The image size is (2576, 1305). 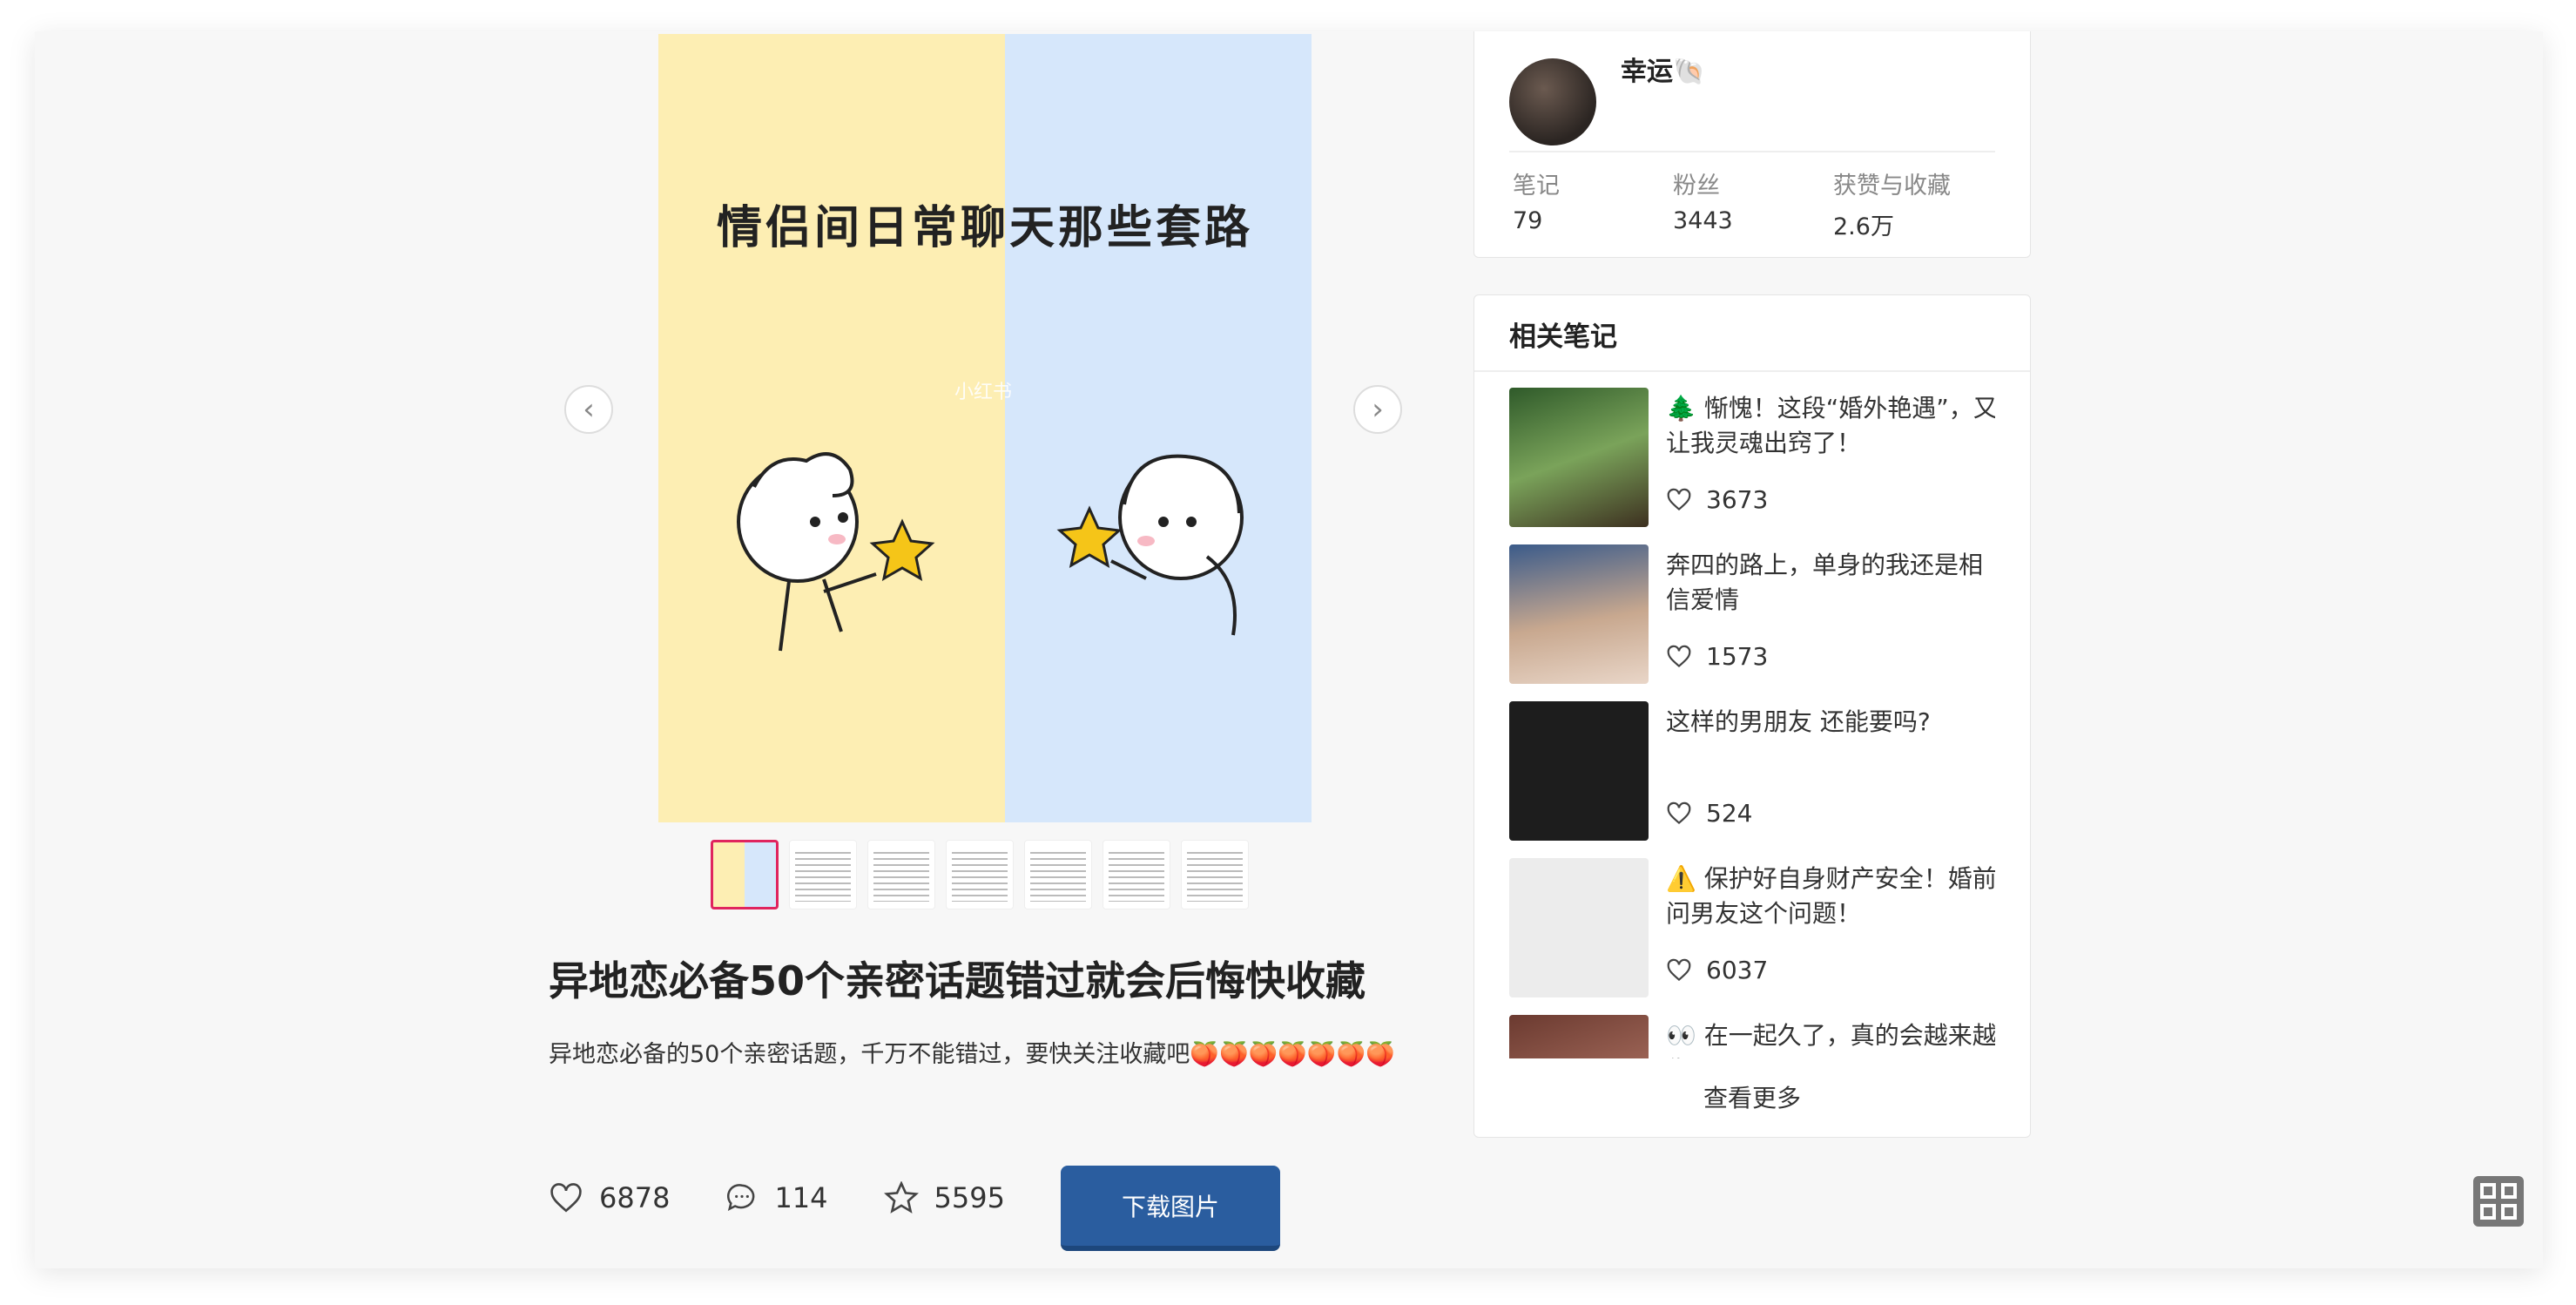 I want to click on stat-label: 粉丝, so click(x=1696, y=185).